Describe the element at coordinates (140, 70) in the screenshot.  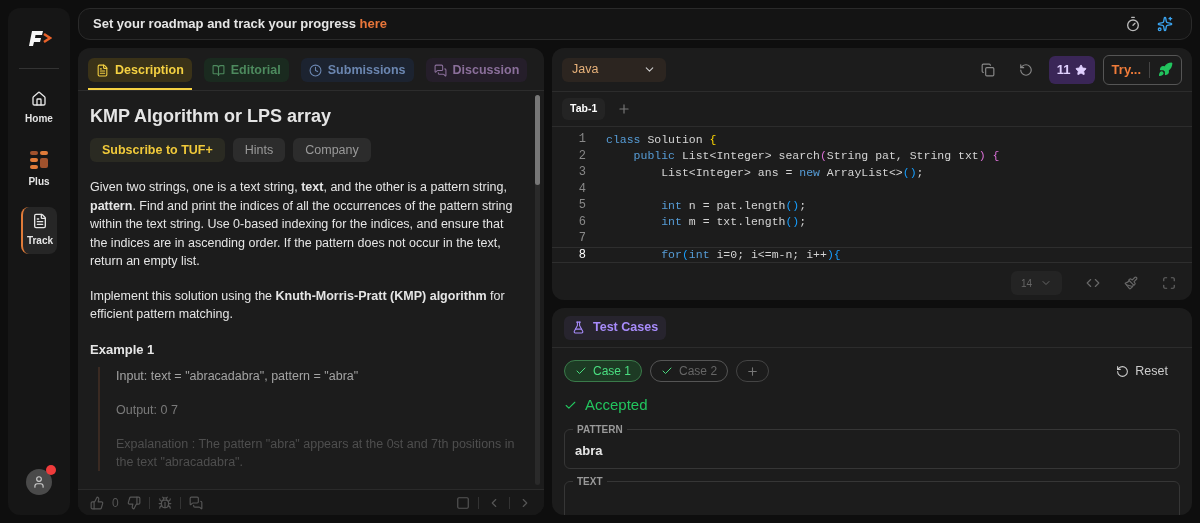
I see `tab: Description` at that location.